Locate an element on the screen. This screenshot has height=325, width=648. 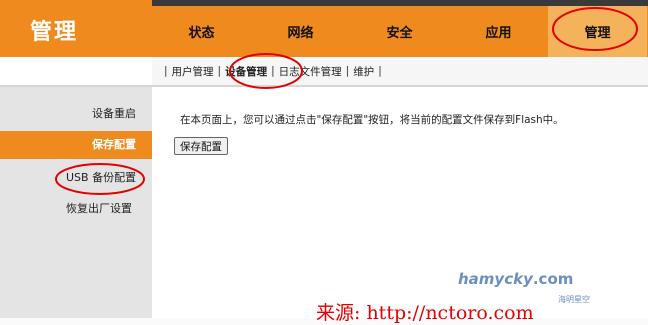
sidebar-item-factory-reset: 恢复出厂设置 is located at coordinates (76, 209).